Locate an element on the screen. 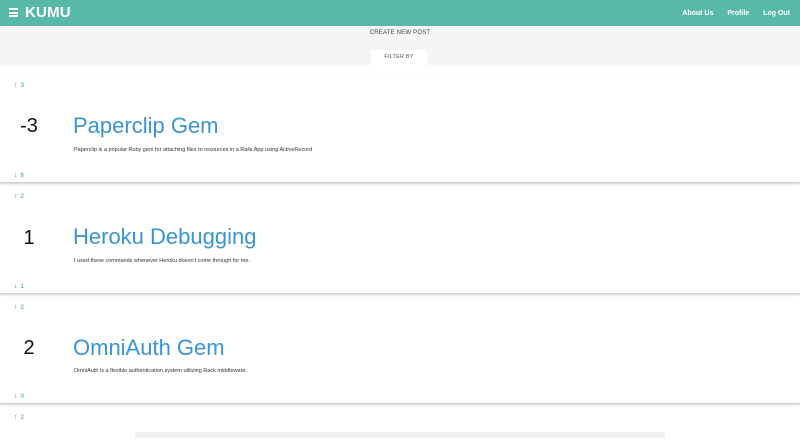 This screenshot has height=448, width=800. nav-logout-link: Log Out is located at coordinates (776, 13).